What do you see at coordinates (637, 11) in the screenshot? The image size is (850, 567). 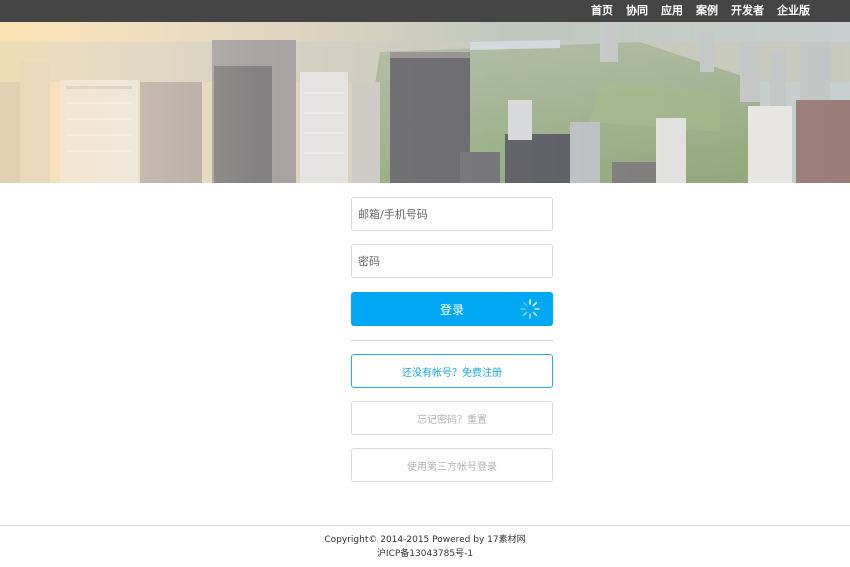 I see `nav-collaboration: 协同` at bounding box center [637, 11].